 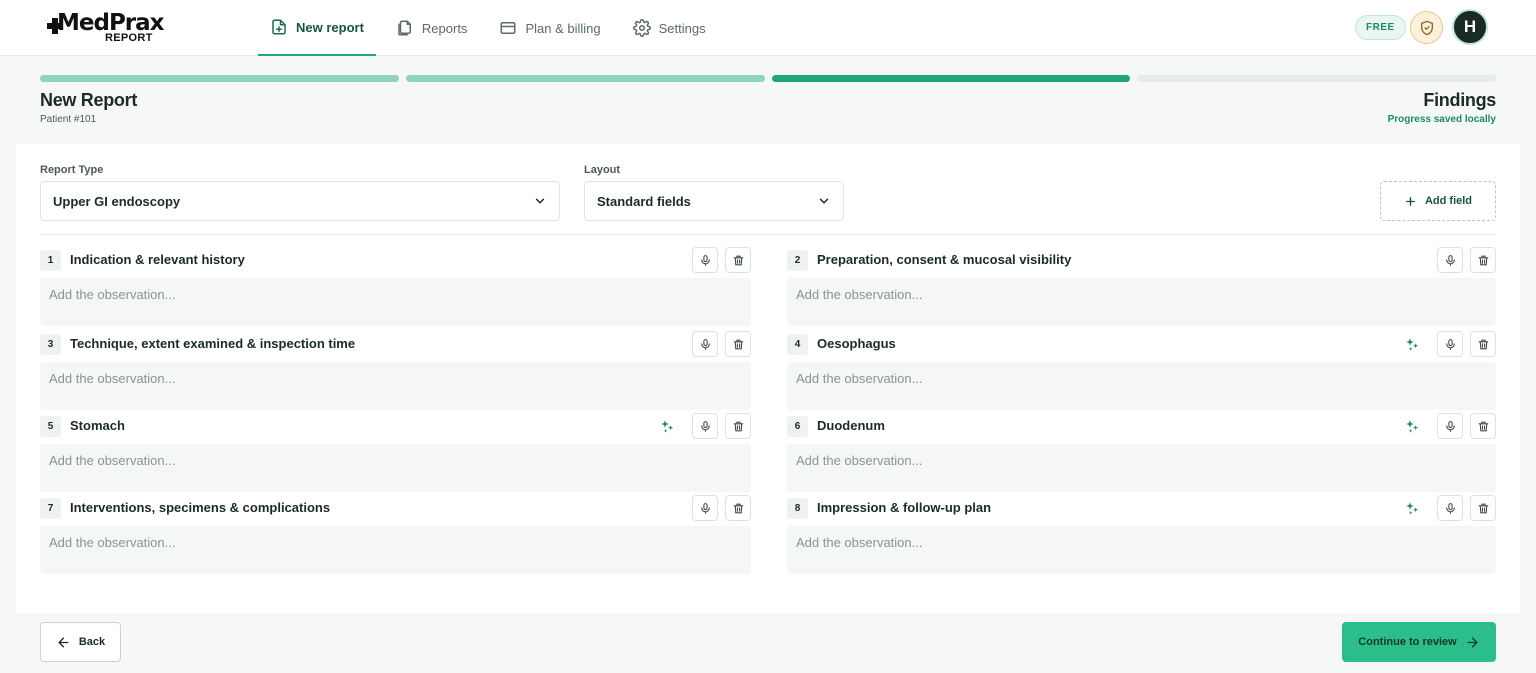 What do you see at coordinates (404, 28) in the screenshot?
I see `files-icon` at bounding box center [404, 28].